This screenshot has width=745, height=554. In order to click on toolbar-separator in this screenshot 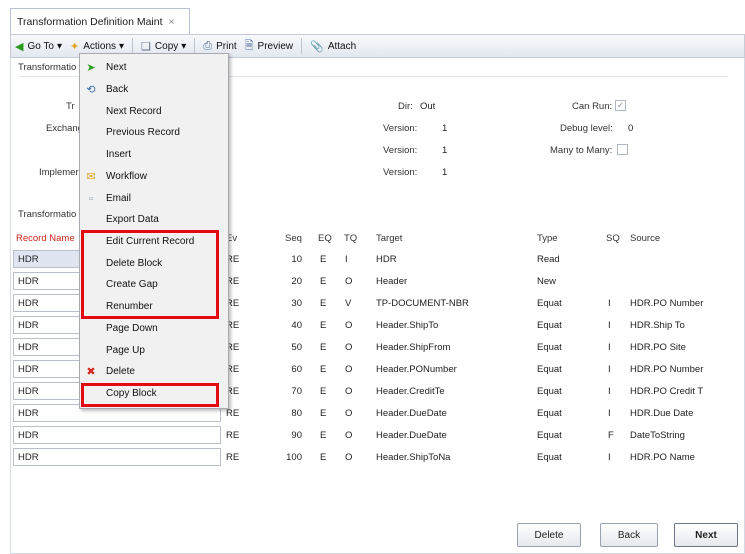, I will do `click(133, 46)`.